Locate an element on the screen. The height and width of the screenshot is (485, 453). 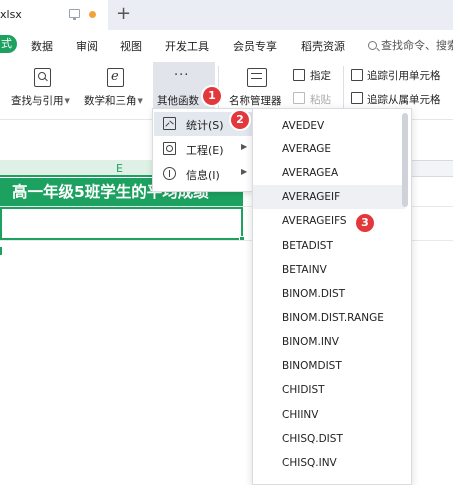
menu-item-label: 信息(I) is located at coordinates (203, 175).